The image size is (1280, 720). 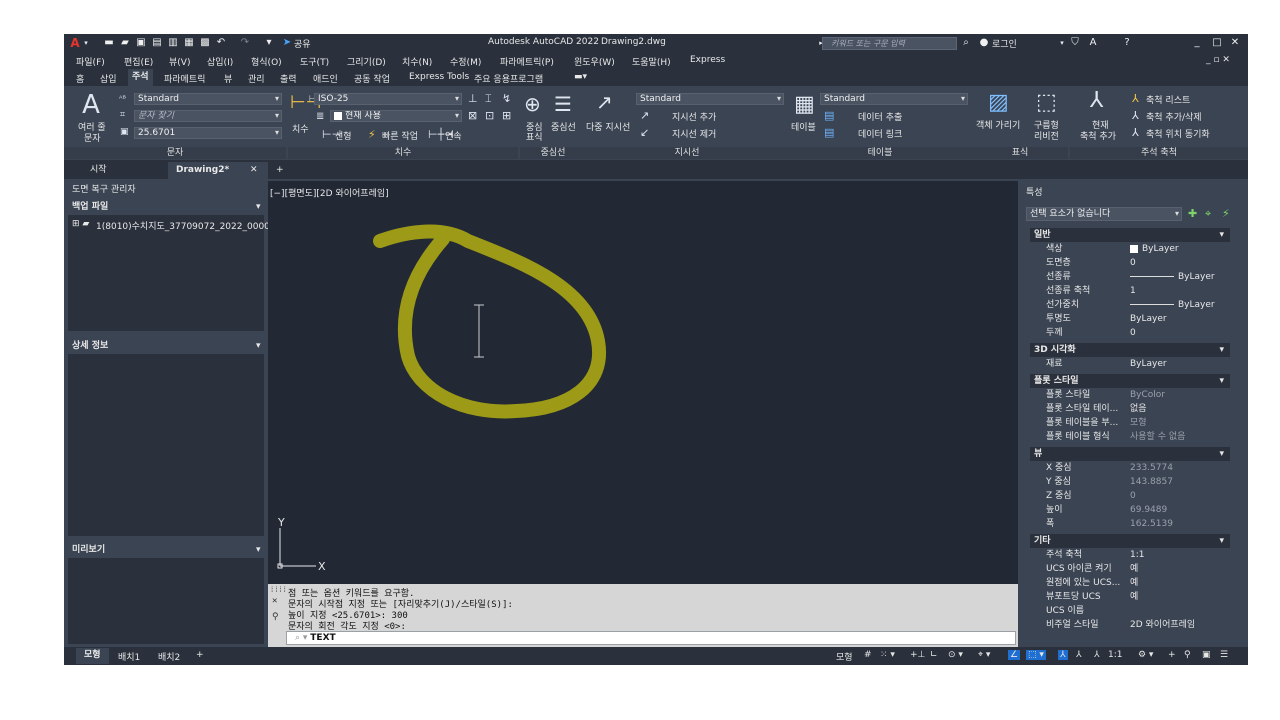 I want to click on tab-parametric: 파라메트릭, so click(x=184, y=78).